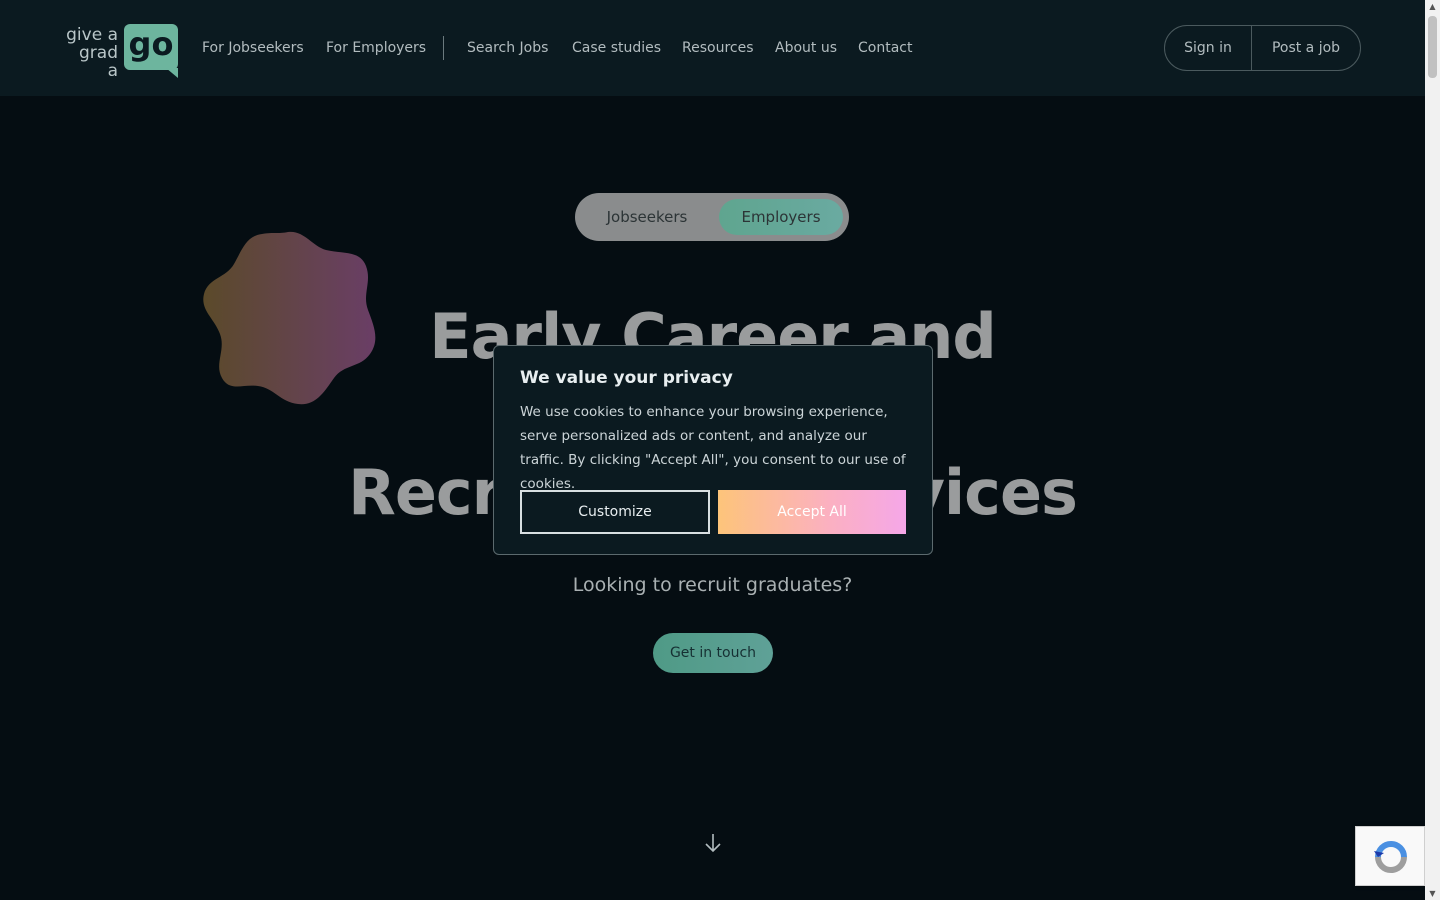 This screenshot has width=1440, height=900. Describe the element at coordinates (253, 48) in the screenshot. I see `nav-for-jobseekers: For Jobseekers` at that location.